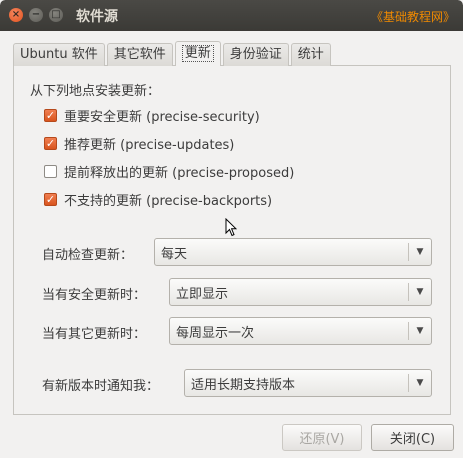 The width and height of the screenshot is (463, 458). I want to click on other-updates-label: 当有其它更新时：, so click(94, 334).